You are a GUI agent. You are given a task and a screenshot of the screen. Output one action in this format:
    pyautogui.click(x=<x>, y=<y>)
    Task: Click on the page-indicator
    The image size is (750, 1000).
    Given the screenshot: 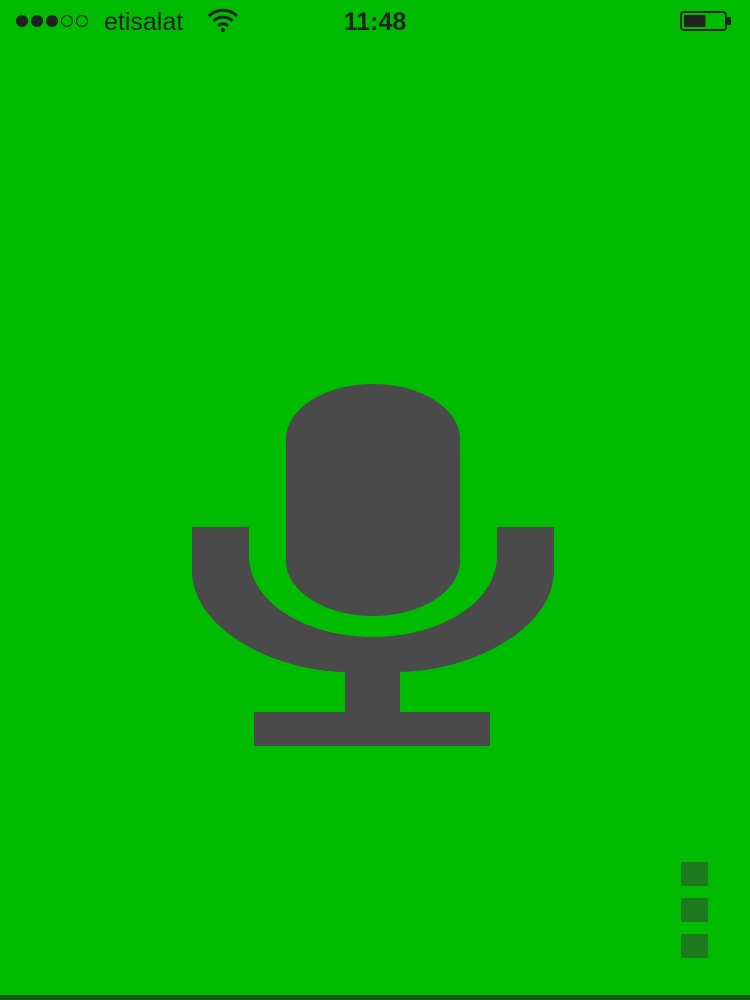 What is the action you would take?
    pyautogui.click(x=695, y=916)
    